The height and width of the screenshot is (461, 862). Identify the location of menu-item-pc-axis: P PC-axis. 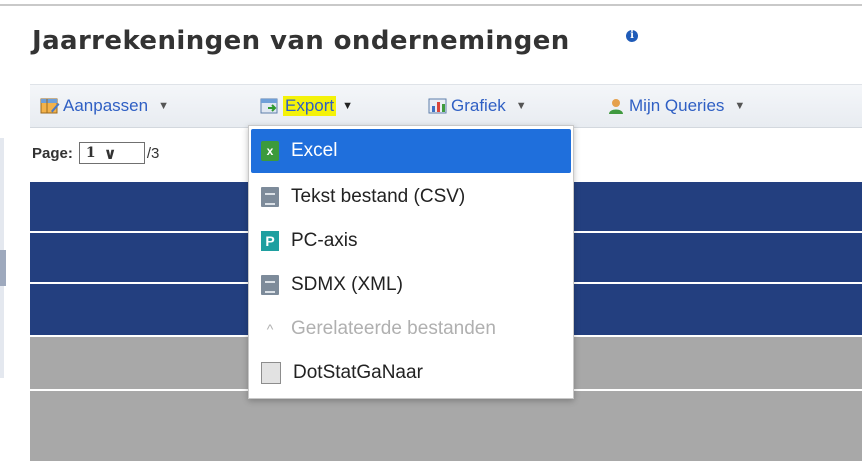
(411, 241).